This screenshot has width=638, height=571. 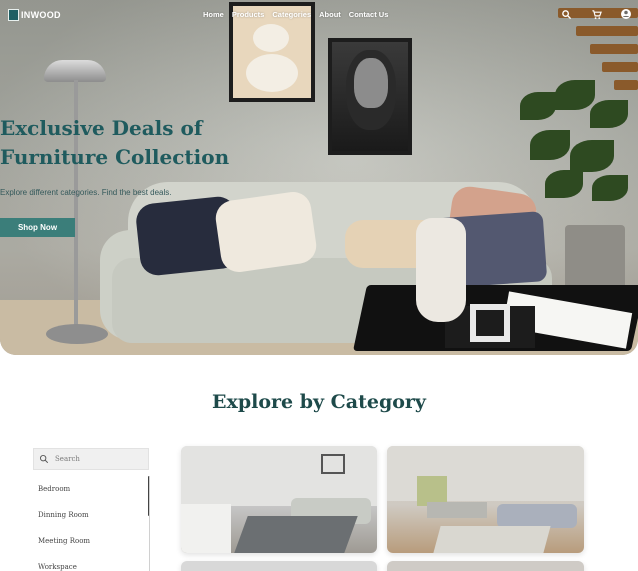 What do you see at coordinates (213, 14) in the screenshot?
I see `nav-link-home: Home` at bounding box center [213, 14].